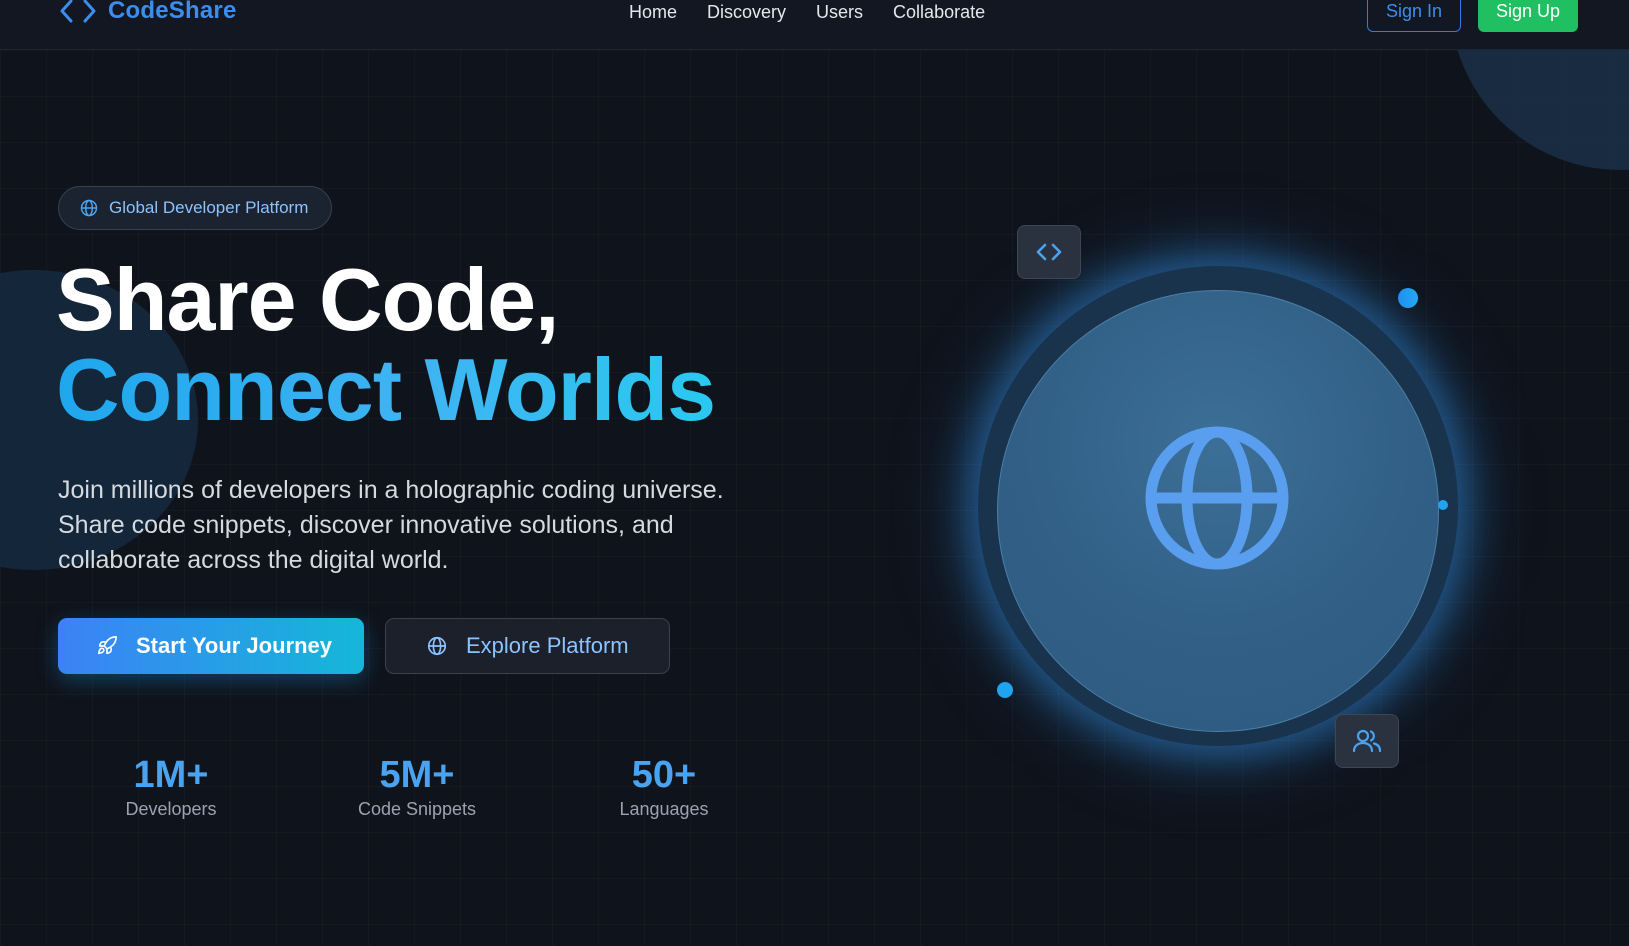 The width and height of the screenshot is (1629, 946). Describe the element at coordinates (209, 207) in the screenshot. I see `badge-label: Global Developer Platform` at that location.